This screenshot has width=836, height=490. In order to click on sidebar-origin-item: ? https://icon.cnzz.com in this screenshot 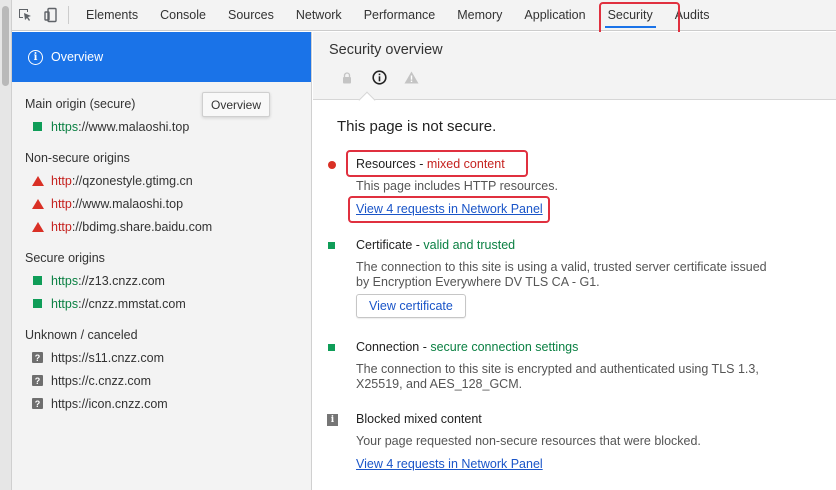, I will do `click(161, 403)`.